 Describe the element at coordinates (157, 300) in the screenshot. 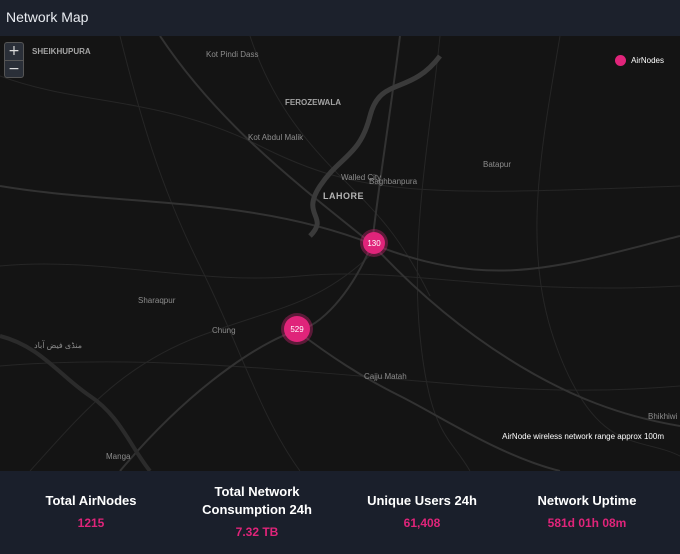

I see `place-label-sharaqpur: Sharaqpur` at that location.